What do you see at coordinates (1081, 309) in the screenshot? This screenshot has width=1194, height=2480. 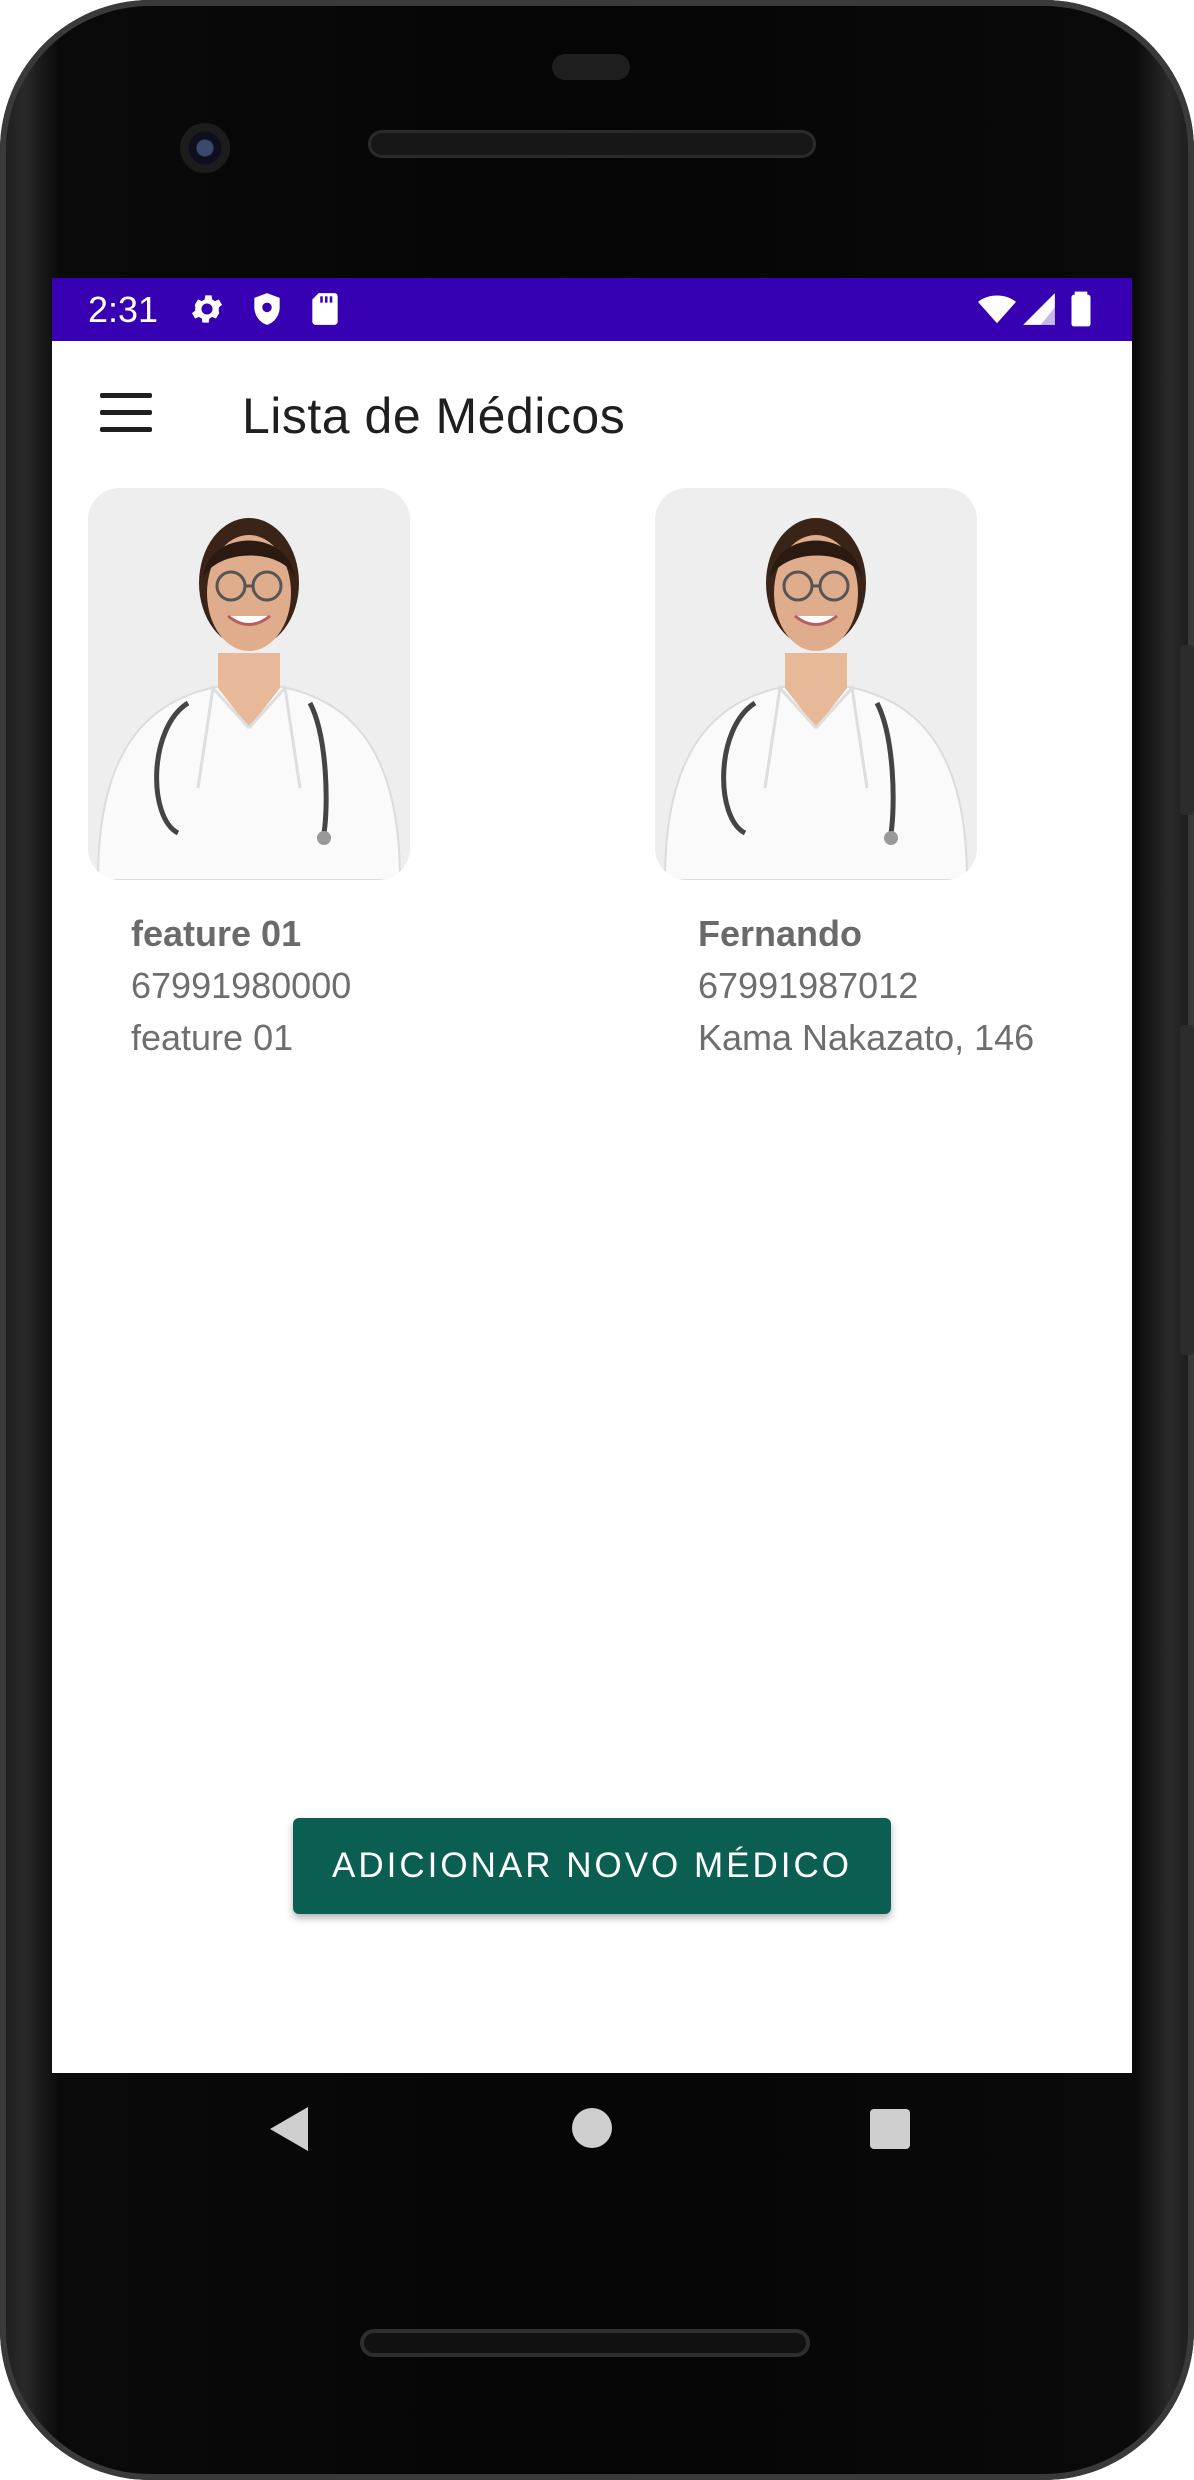 I see `battery-icon` at bounding box center [1081, 309].